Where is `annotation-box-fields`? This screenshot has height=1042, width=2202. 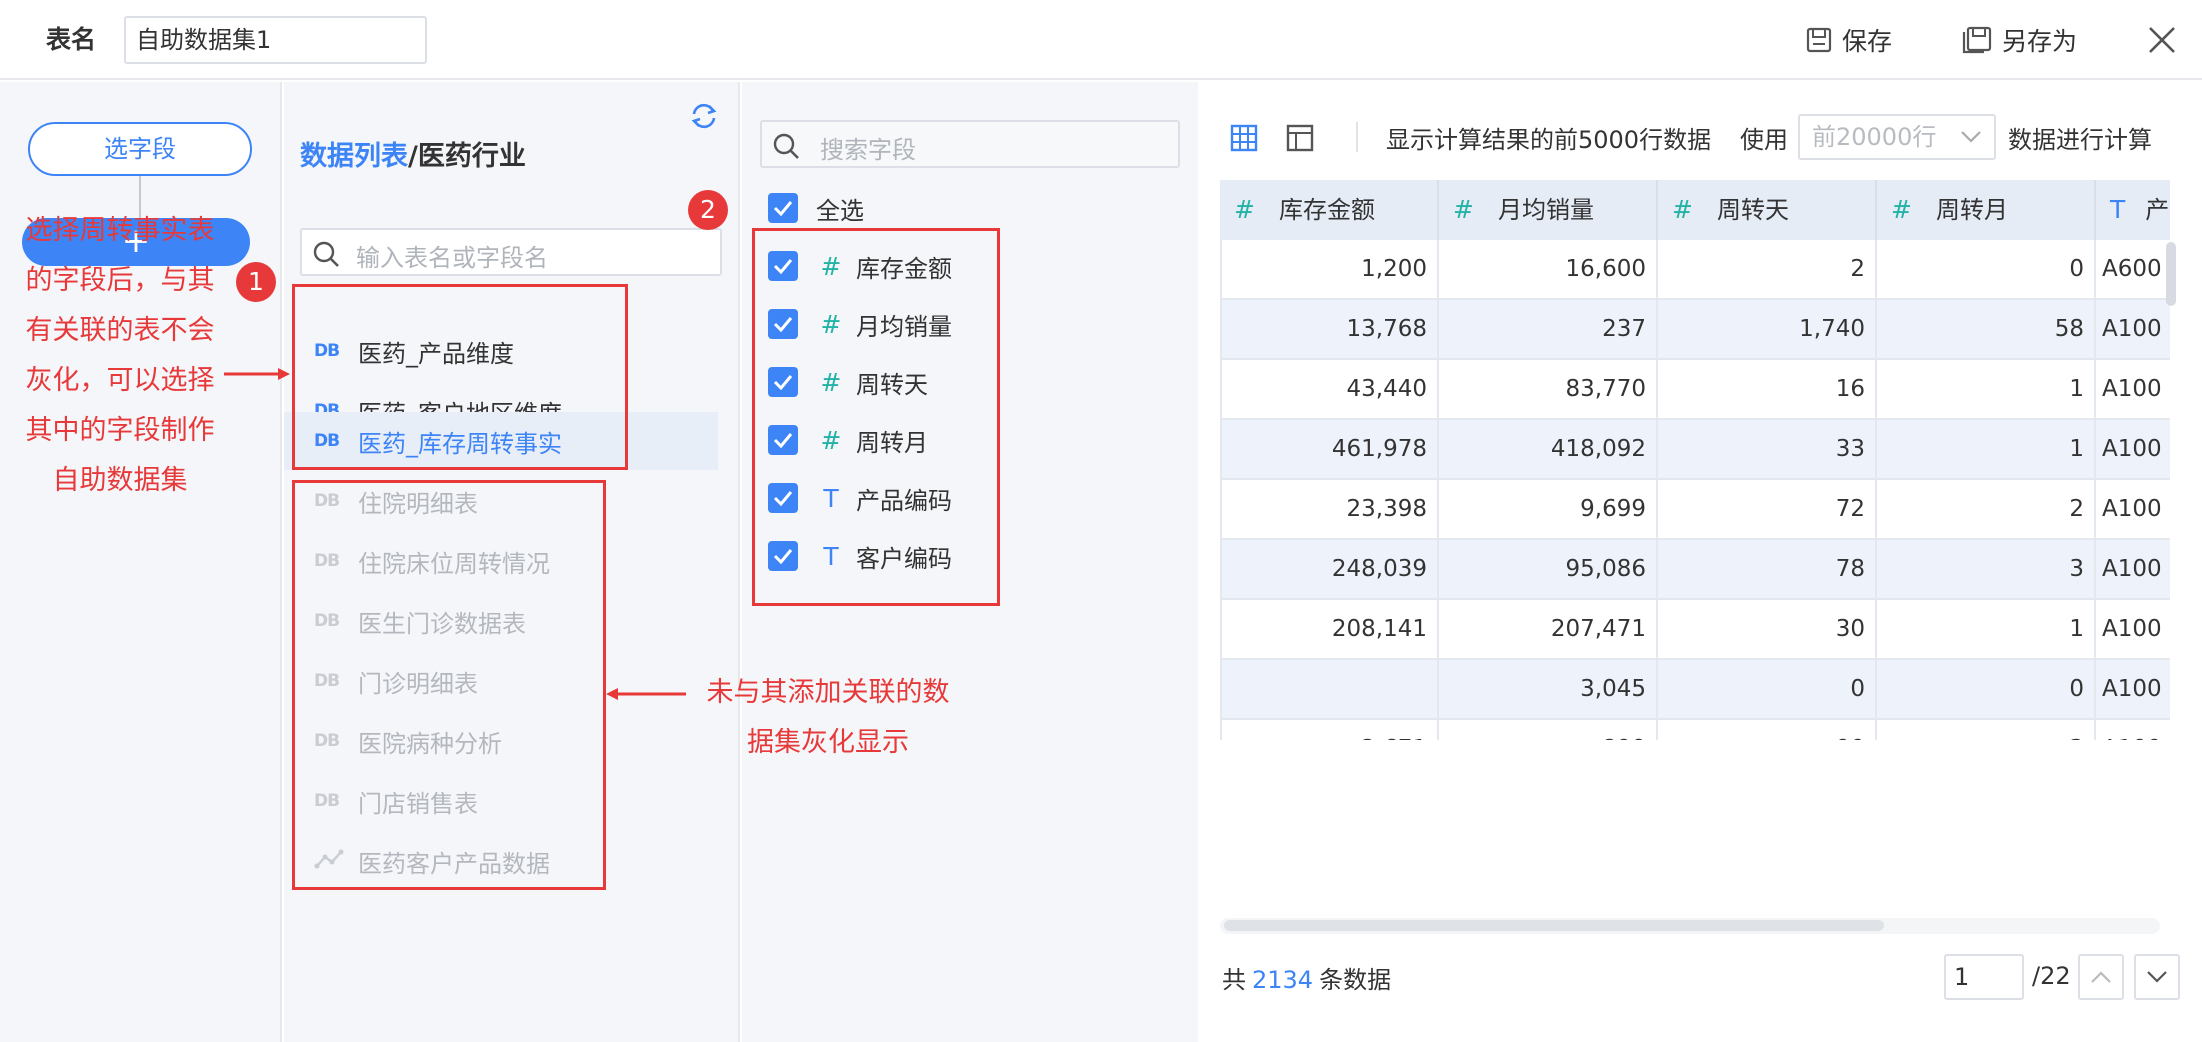 annotation-box-fields is located at coordinates (876, 417).